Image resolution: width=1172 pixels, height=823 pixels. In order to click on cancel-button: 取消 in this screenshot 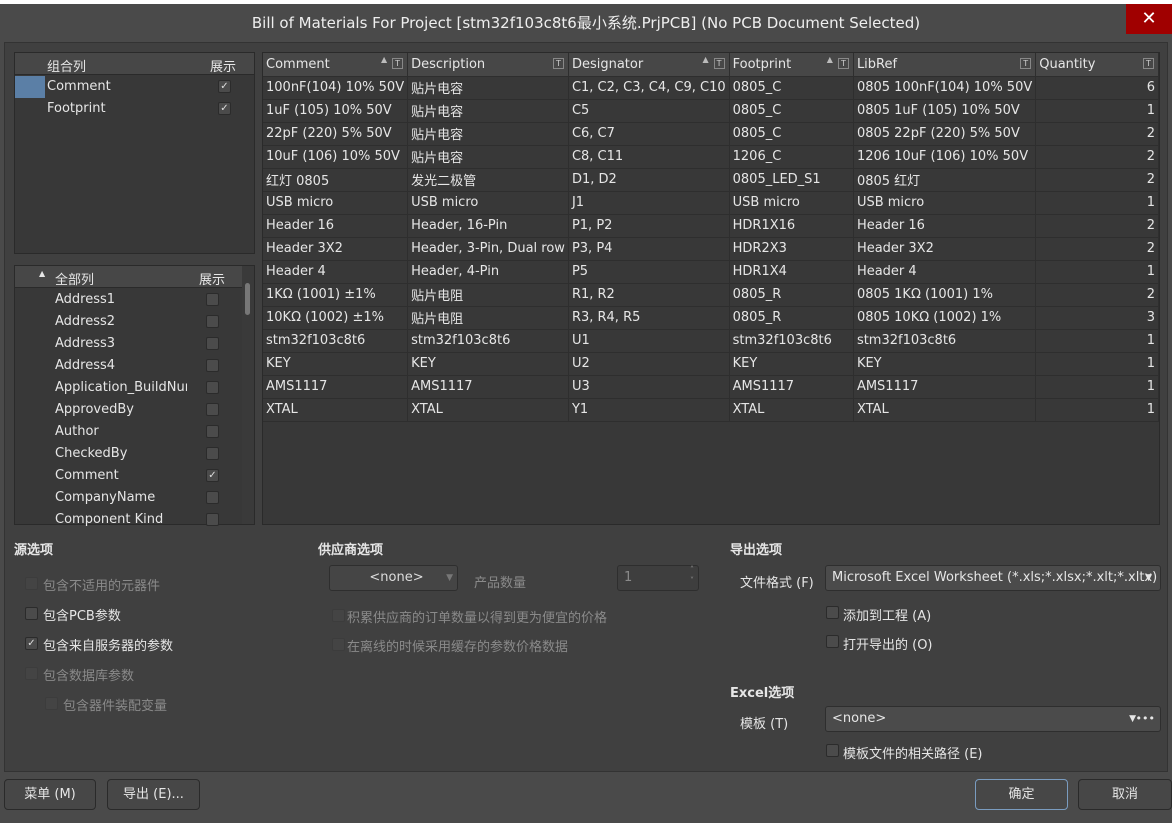, I will do `click(1125, 794)`.